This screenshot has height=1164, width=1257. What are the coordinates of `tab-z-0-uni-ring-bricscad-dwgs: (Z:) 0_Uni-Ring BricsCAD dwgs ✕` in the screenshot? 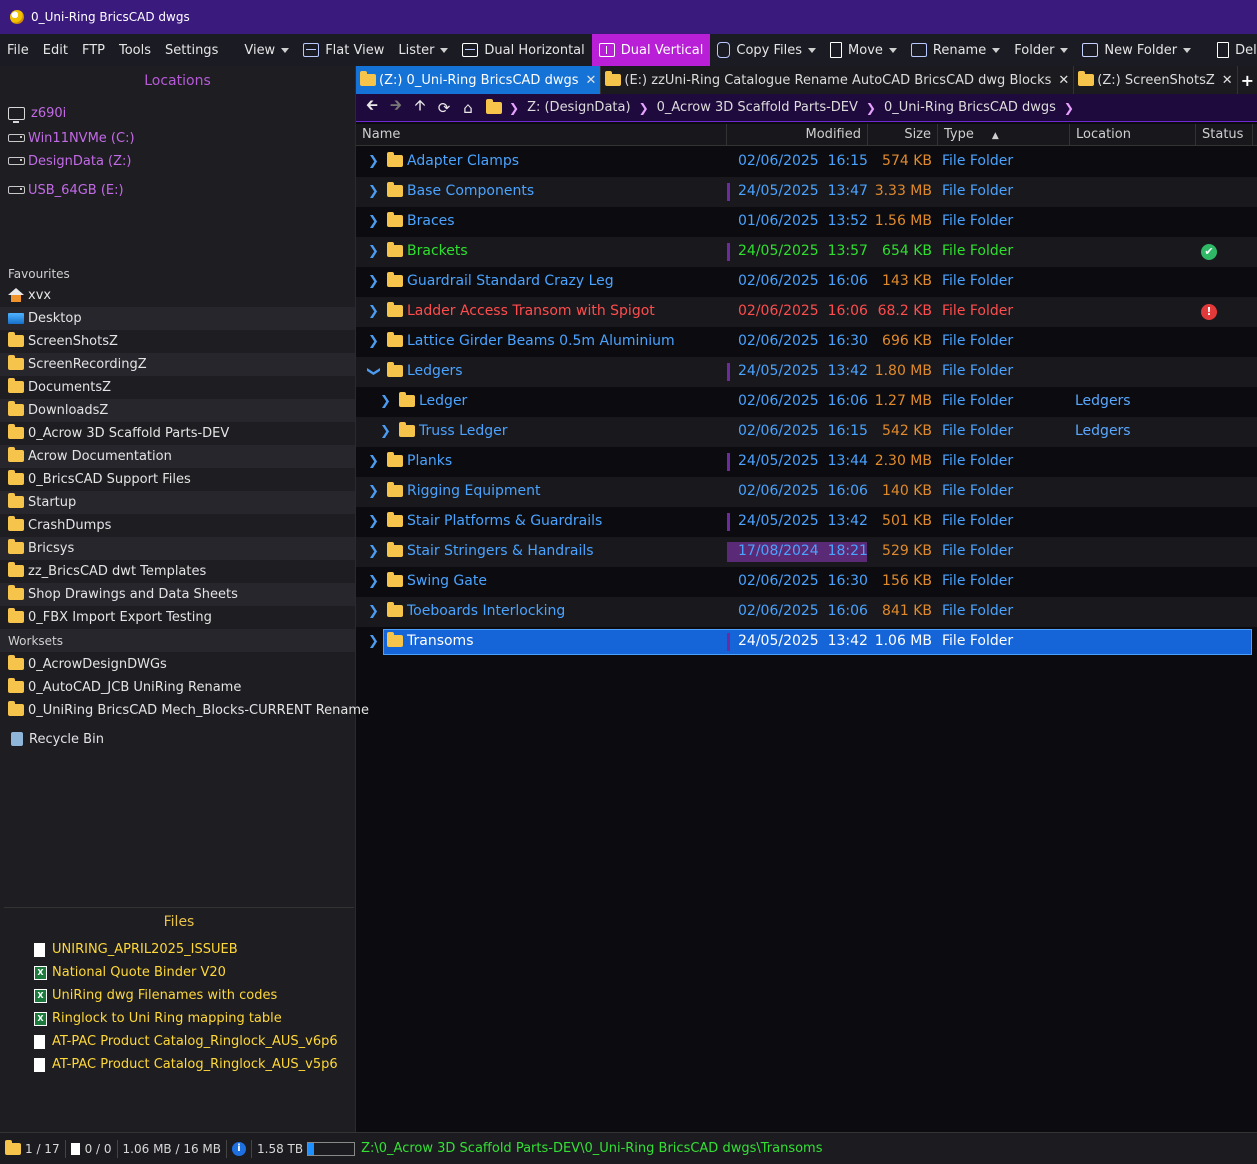 It's located at (479, 80).